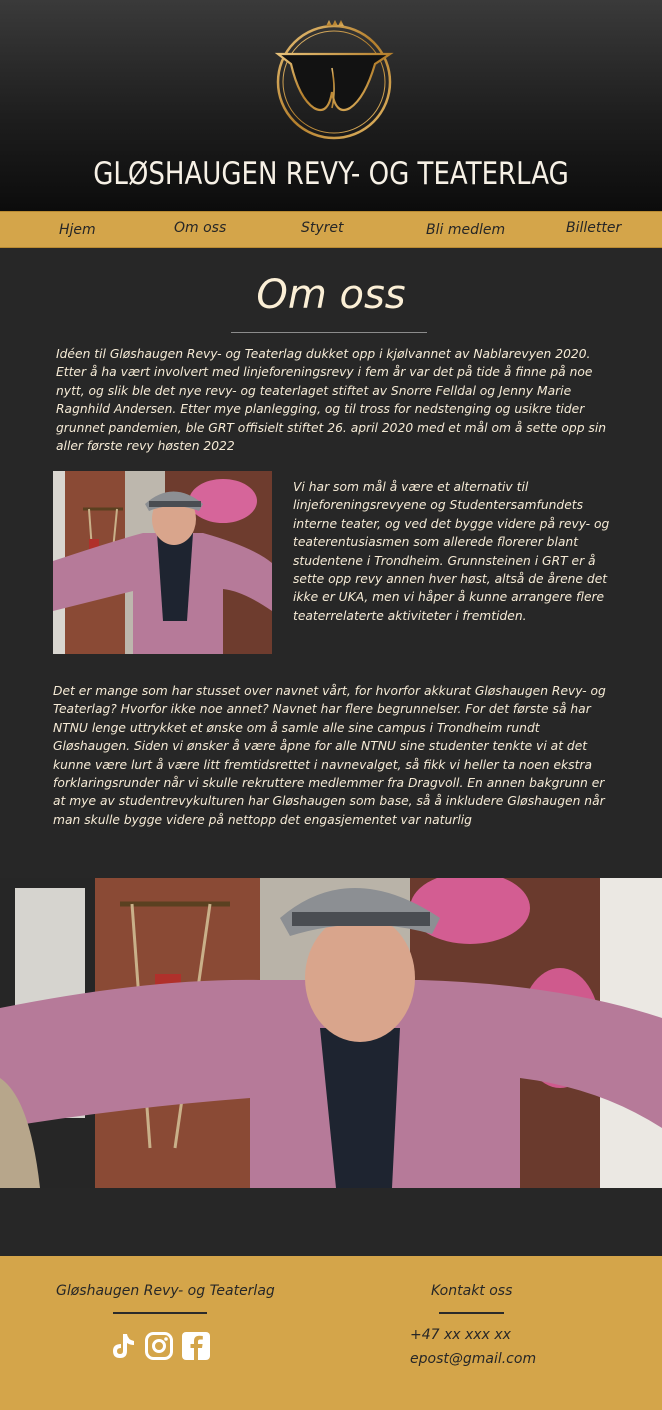  What do you see at coordinates (334, 80) in the screenshot?
I see `crown-ring-logo-icon` at bounding box center [334, 80].